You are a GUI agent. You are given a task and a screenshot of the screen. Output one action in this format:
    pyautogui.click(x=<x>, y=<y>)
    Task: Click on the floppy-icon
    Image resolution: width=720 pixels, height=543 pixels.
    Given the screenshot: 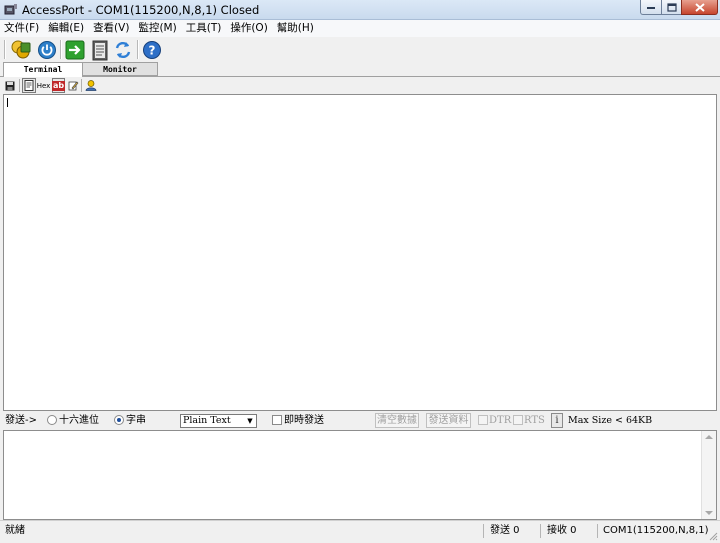 What is the action you would take?
    pyautogui.click(x=10, y=85)
    